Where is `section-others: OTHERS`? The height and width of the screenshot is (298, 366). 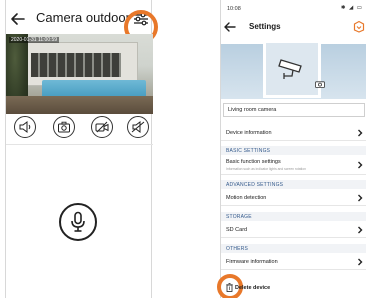 section-others: OTHERS is located at coordinates (293, 248).